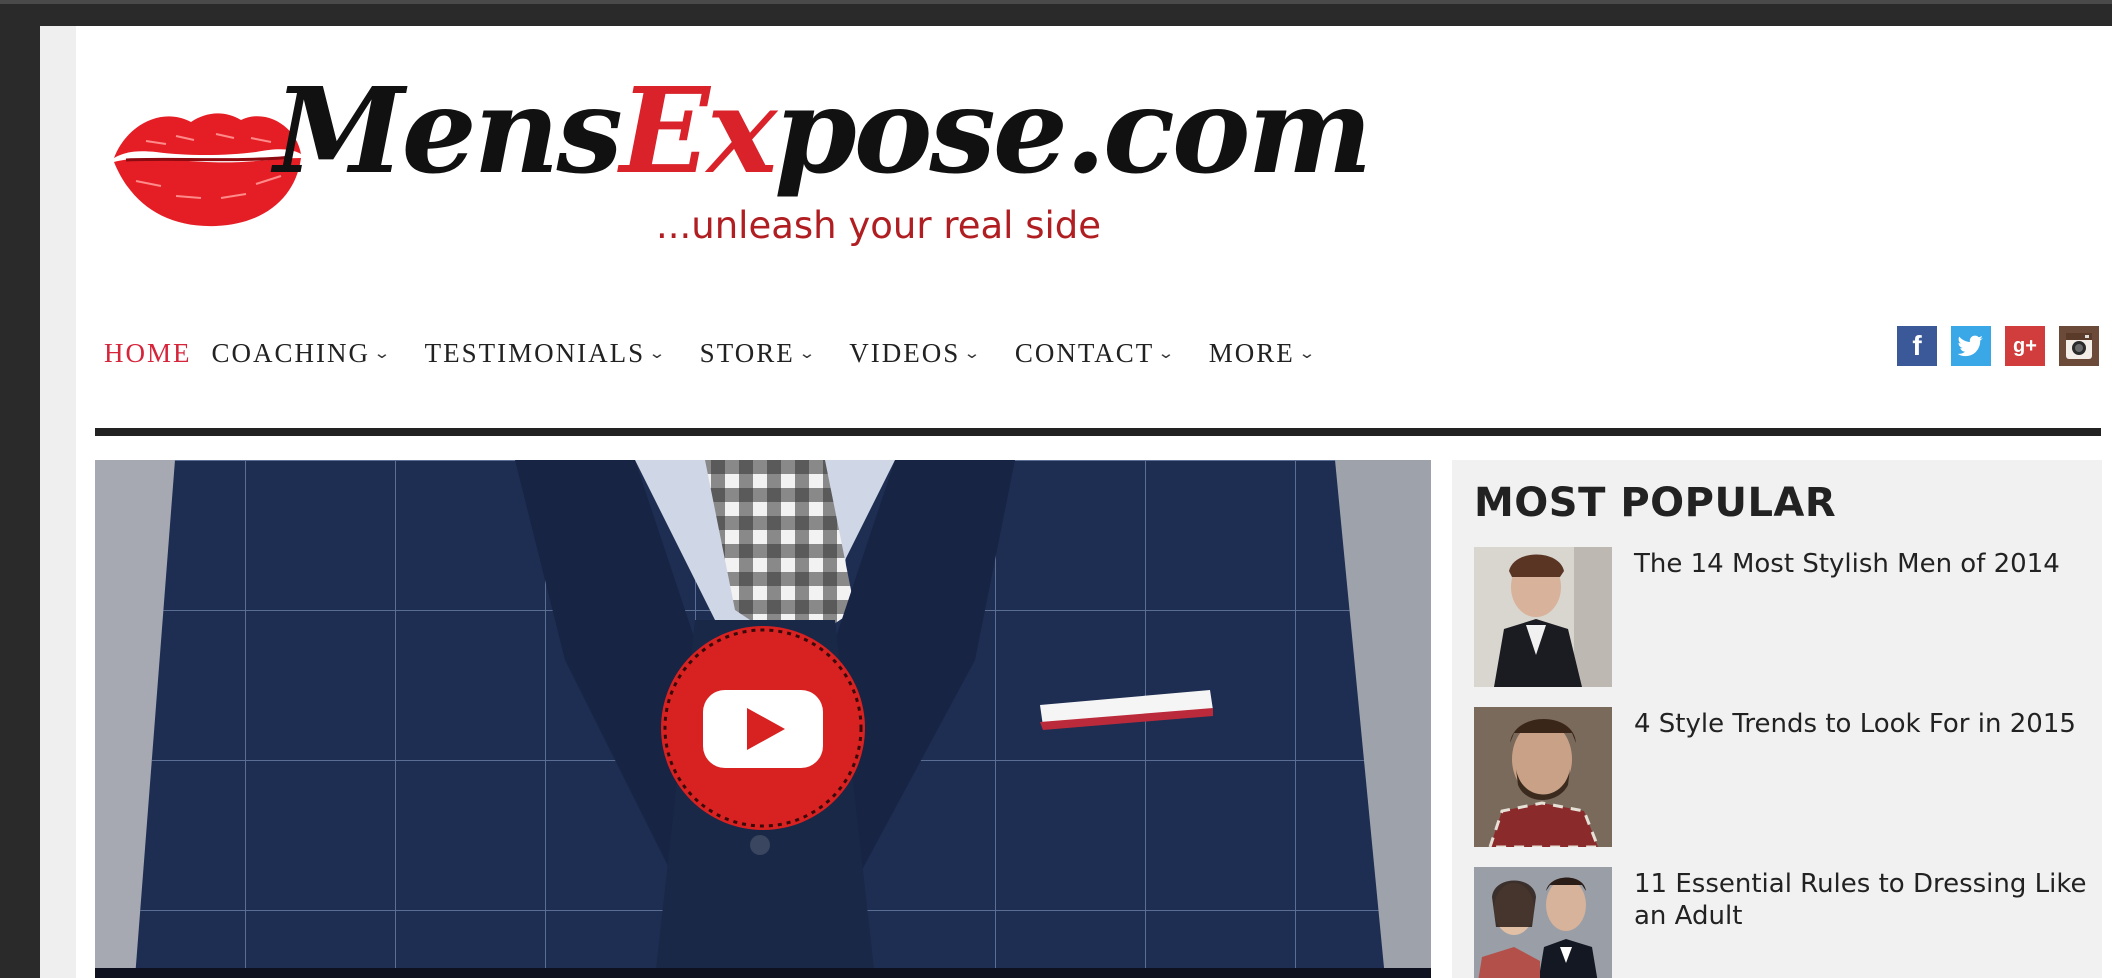 This screenshot has height=978, width=2112. I want to click on article-title: 4 Style Trends to Look For in 2015, so click(1855, 724).